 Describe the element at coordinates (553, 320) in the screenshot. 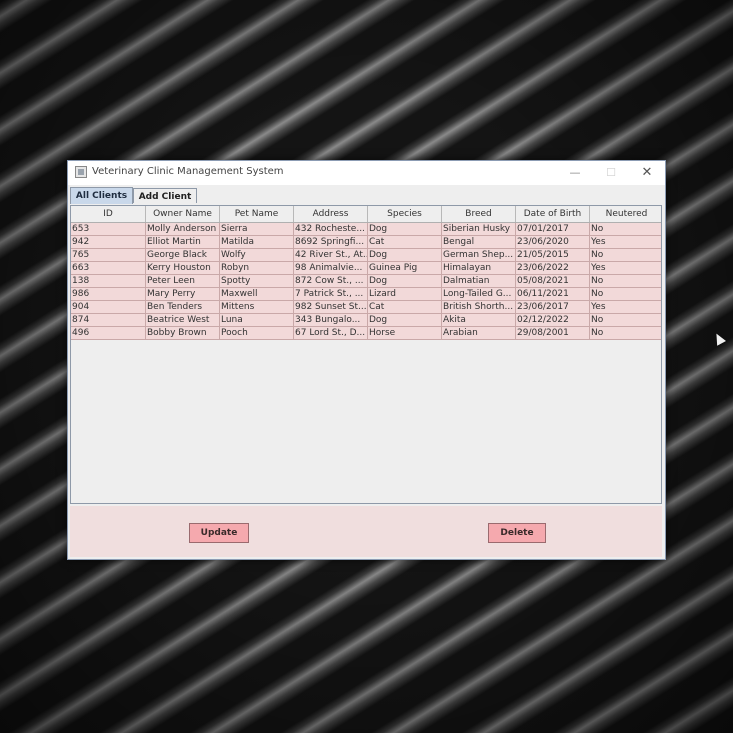

I see `cell-date-of-birth: 02/12/2022` at that location.